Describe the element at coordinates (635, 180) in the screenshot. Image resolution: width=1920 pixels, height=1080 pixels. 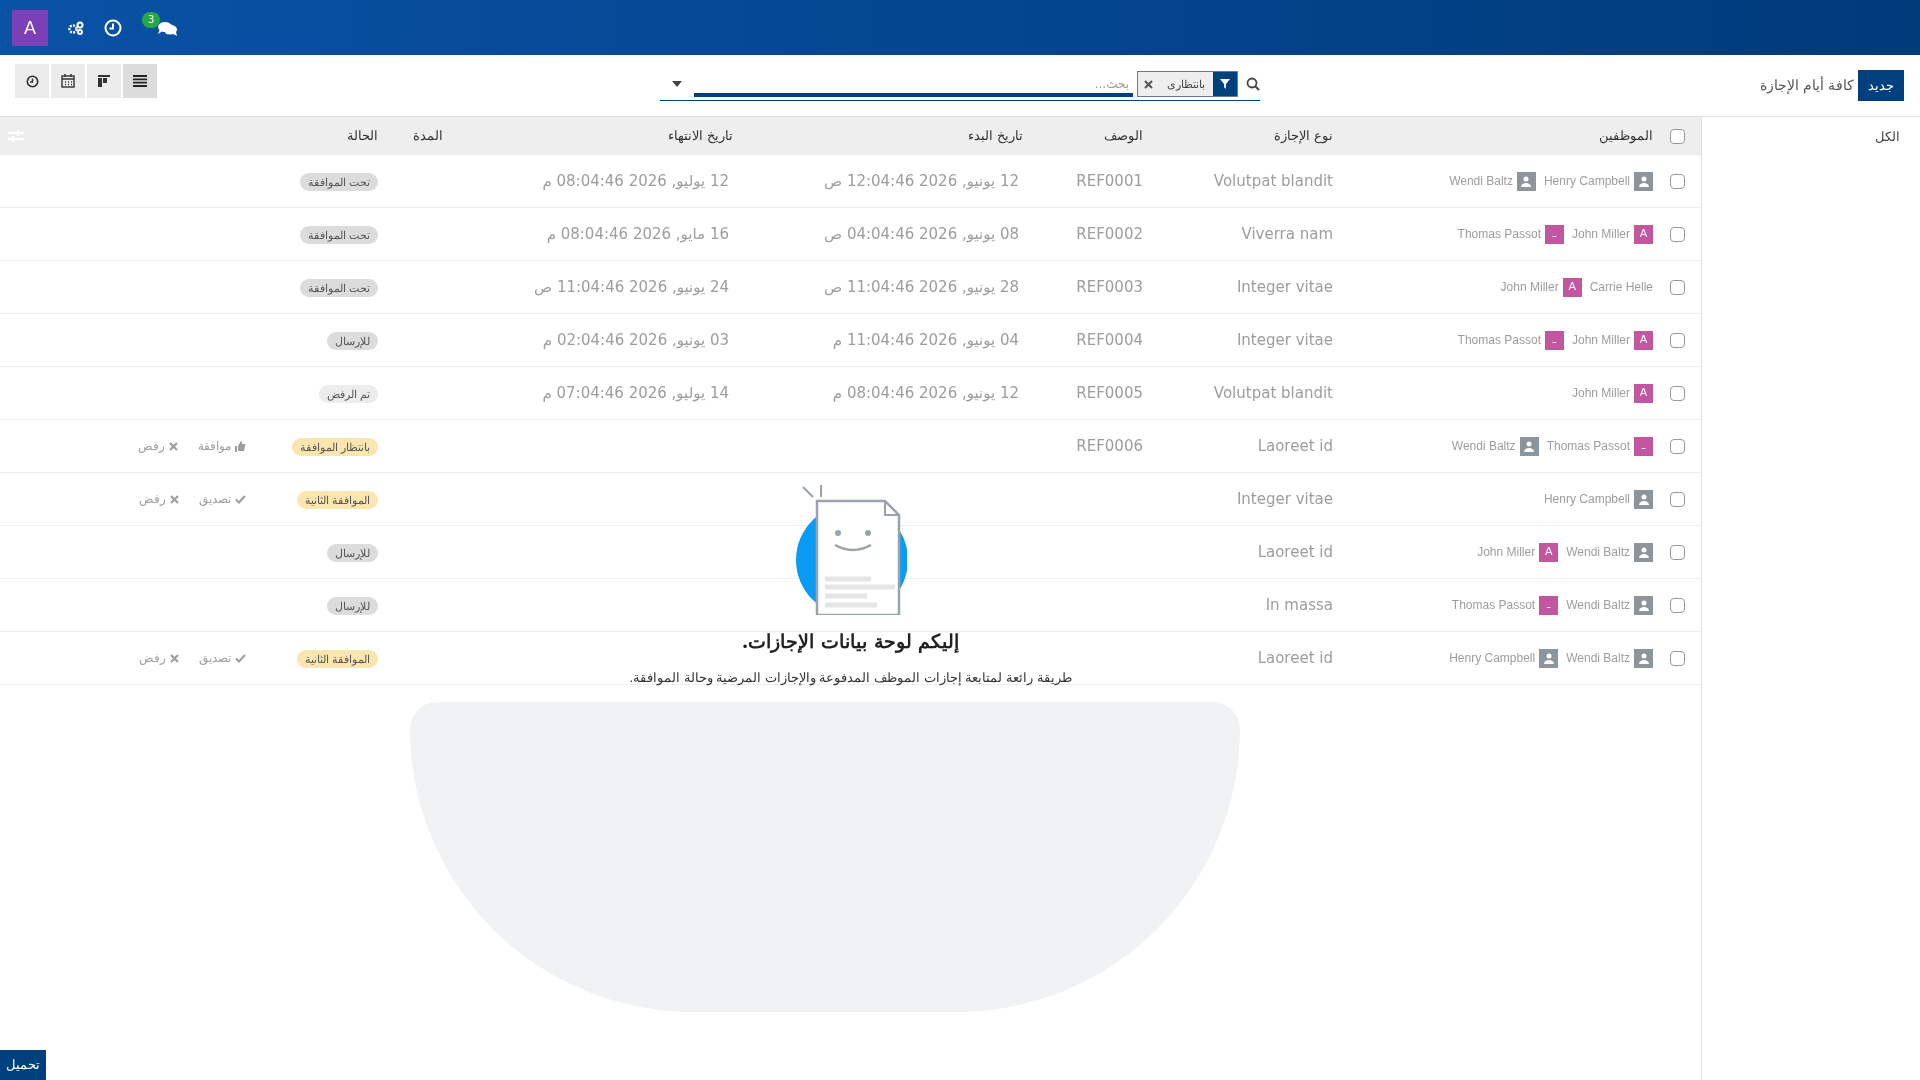
I see `table-cell: 12 يوليو, 2026 08:04:46 م` at that location.